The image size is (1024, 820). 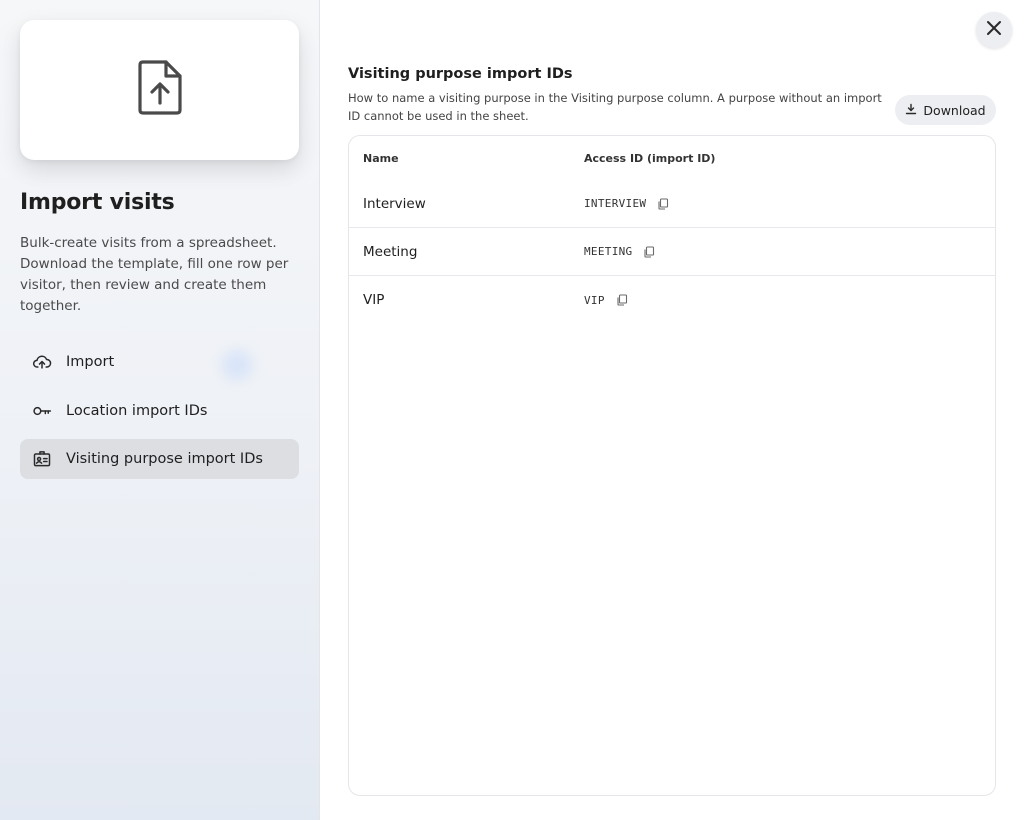 I want to click on sidebar-item-label: Location import IDs, so click(x=137, y=410).